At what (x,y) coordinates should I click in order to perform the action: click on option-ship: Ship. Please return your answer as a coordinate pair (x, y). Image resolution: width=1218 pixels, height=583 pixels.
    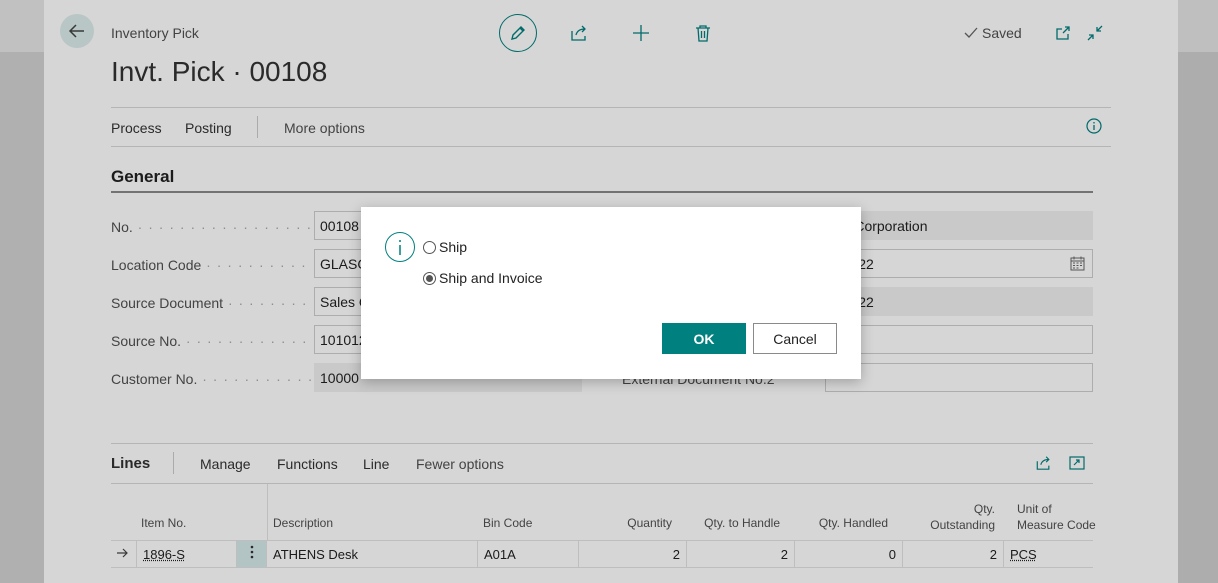
    Looking at the image, I should click on (445, 247).